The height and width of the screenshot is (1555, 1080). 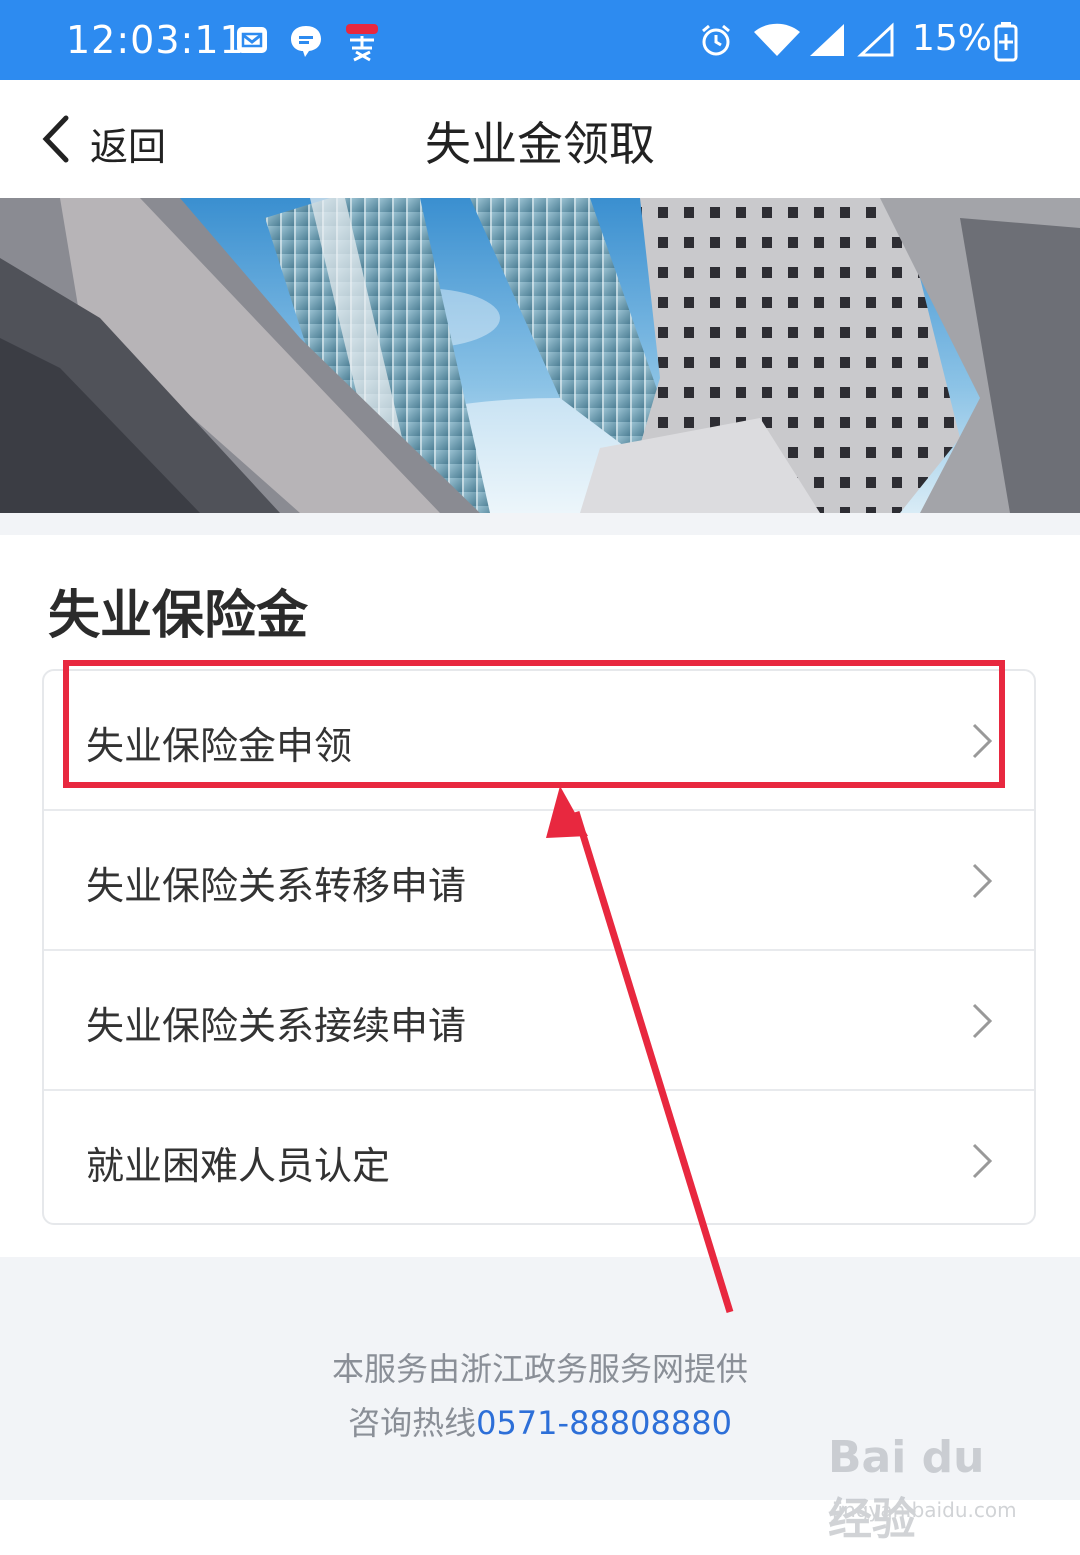 What do you see at coordinates (716, 40) in the screenshot?
I see `alarm-icon` at bounding box center [716, 40].